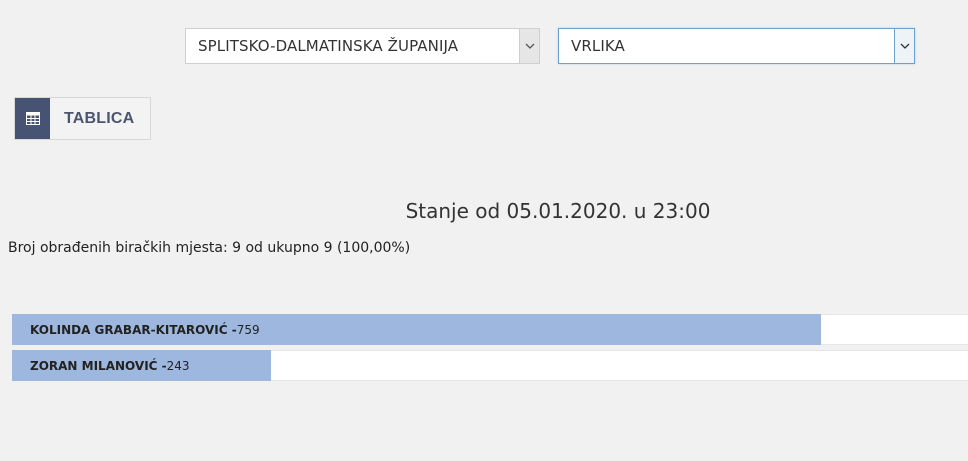 The image size is (968, 461). What do you see at coordinates (32, 118) in the screenshot?
I see `table-icon` at bounding box center [32, 118].